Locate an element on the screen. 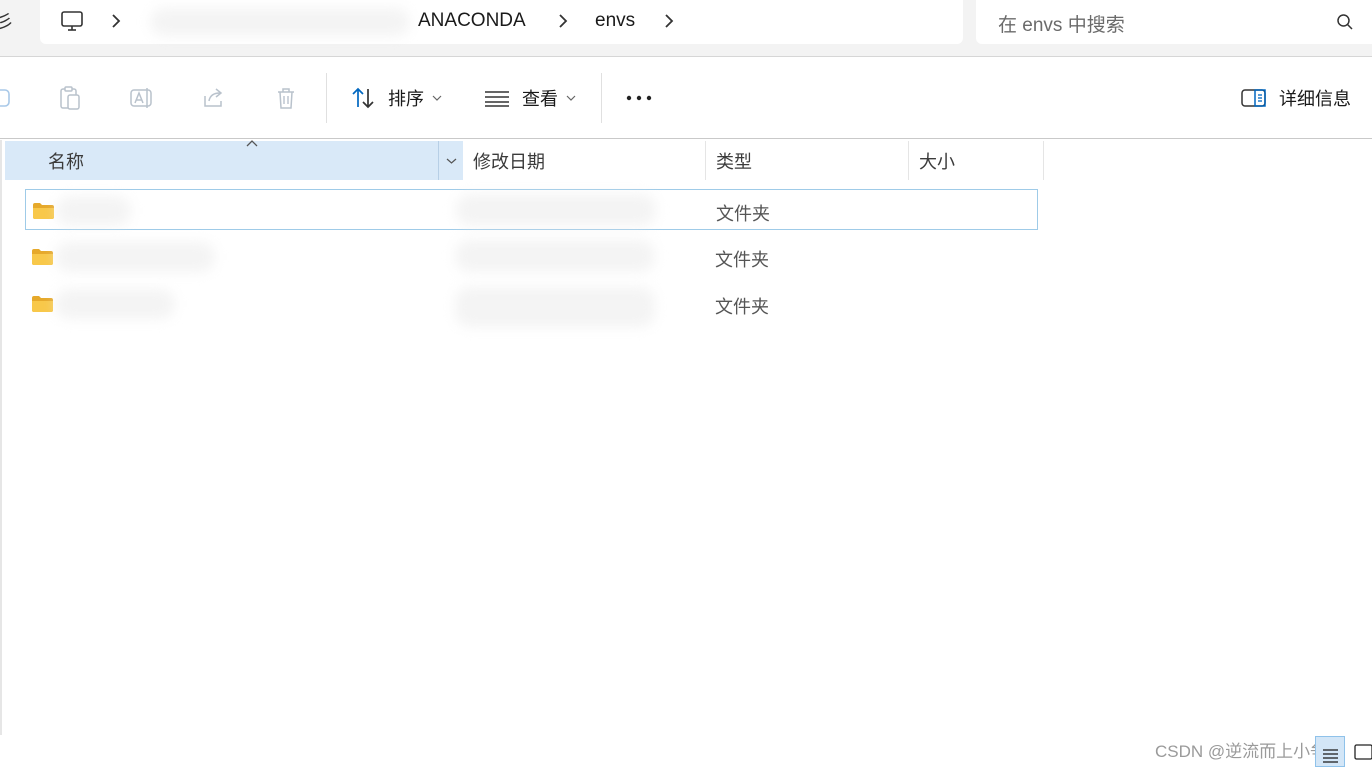 Image resolution: width=1372 pixels, height=772 pixels. paste-icon is located at coordinates (70, 98).